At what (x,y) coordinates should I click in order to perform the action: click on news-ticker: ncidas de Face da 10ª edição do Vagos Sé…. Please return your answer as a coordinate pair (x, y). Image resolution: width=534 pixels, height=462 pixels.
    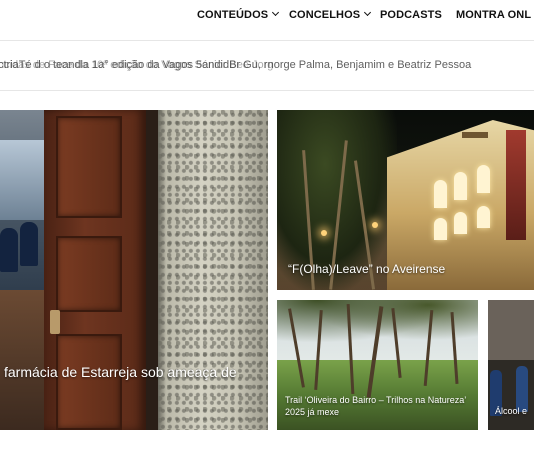
    Looking at the image, I should click on (267, 65).